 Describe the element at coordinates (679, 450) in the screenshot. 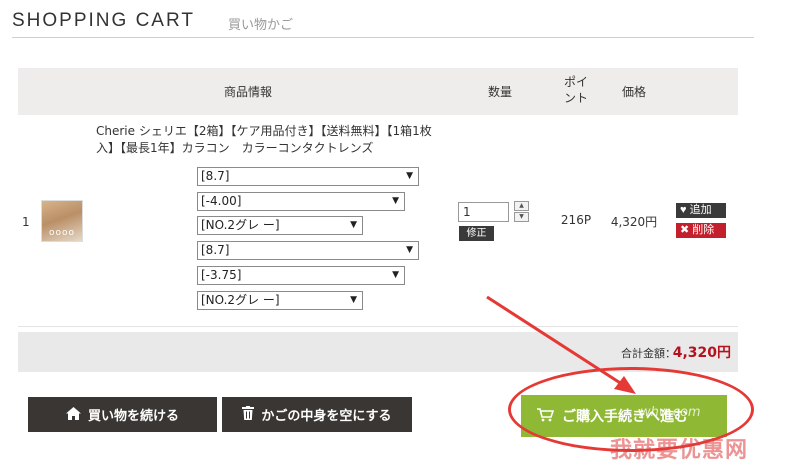

I see `watermark-text: 我就要优惠网` at that location.